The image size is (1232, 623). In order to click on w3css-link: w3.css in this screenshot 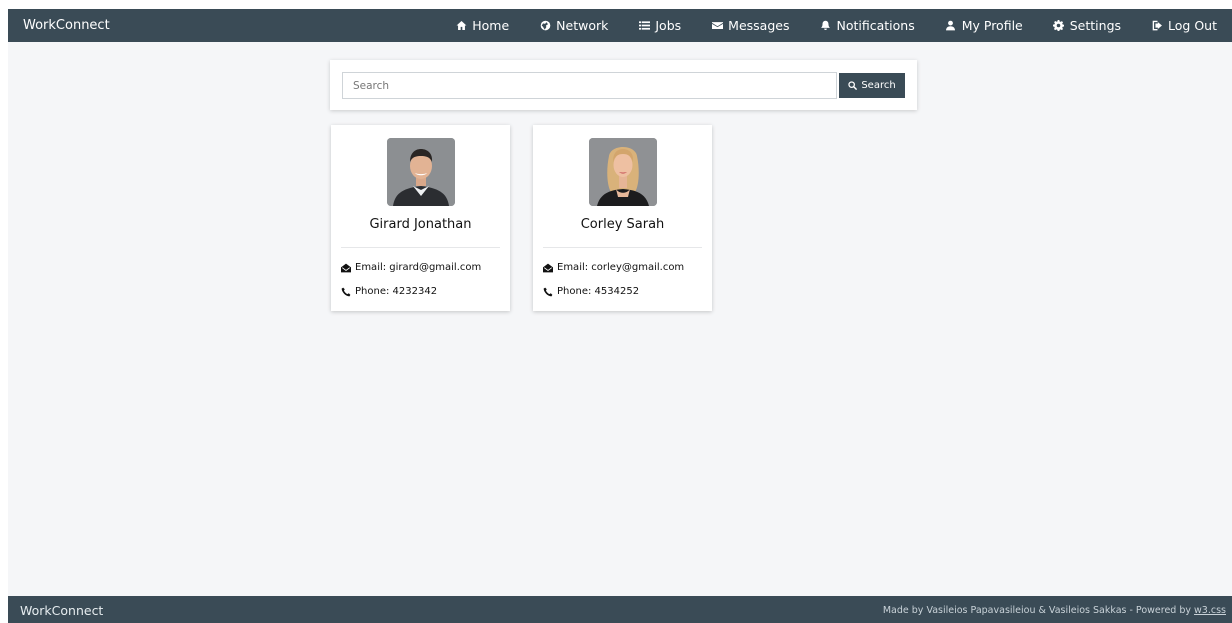, I will do `click(1210, 610)`.